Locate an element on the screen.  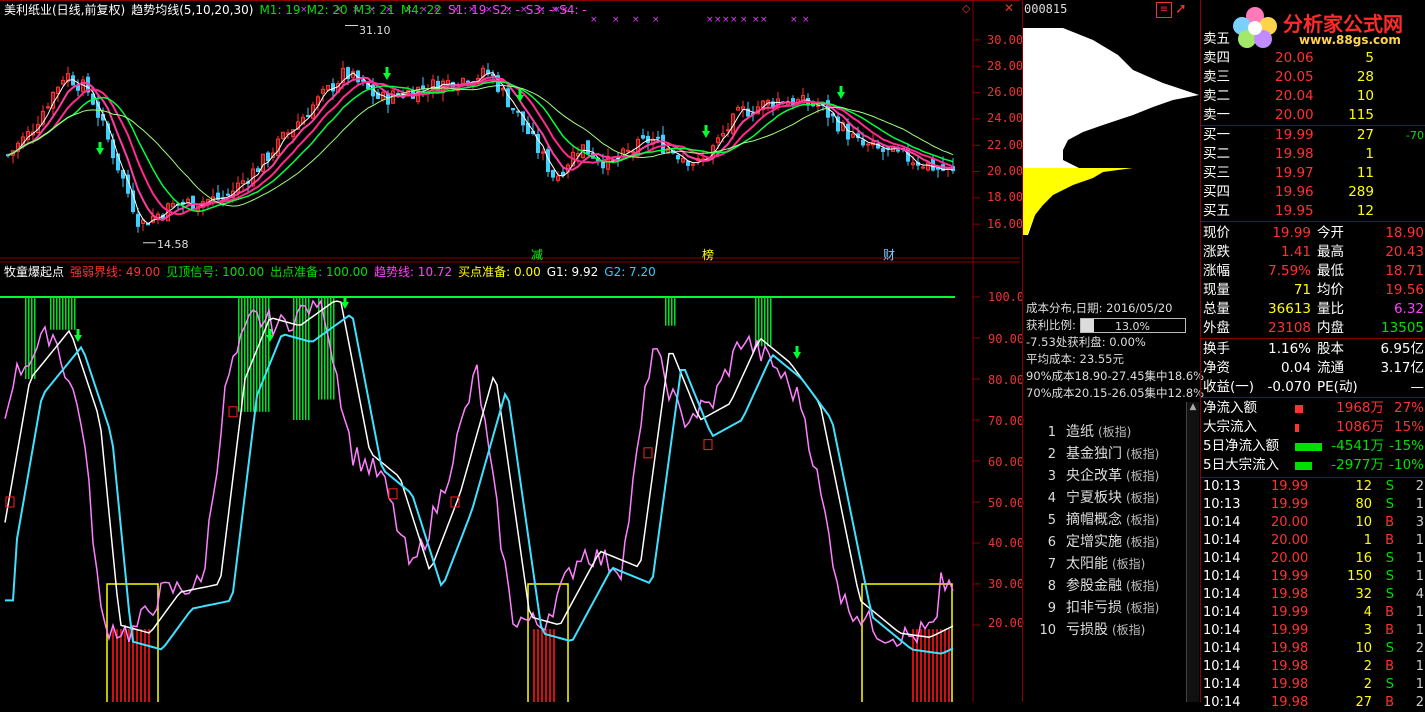
fundamental-row: 净资 0.04 流通 3.17亿 is located at coordinates (1313, 368).